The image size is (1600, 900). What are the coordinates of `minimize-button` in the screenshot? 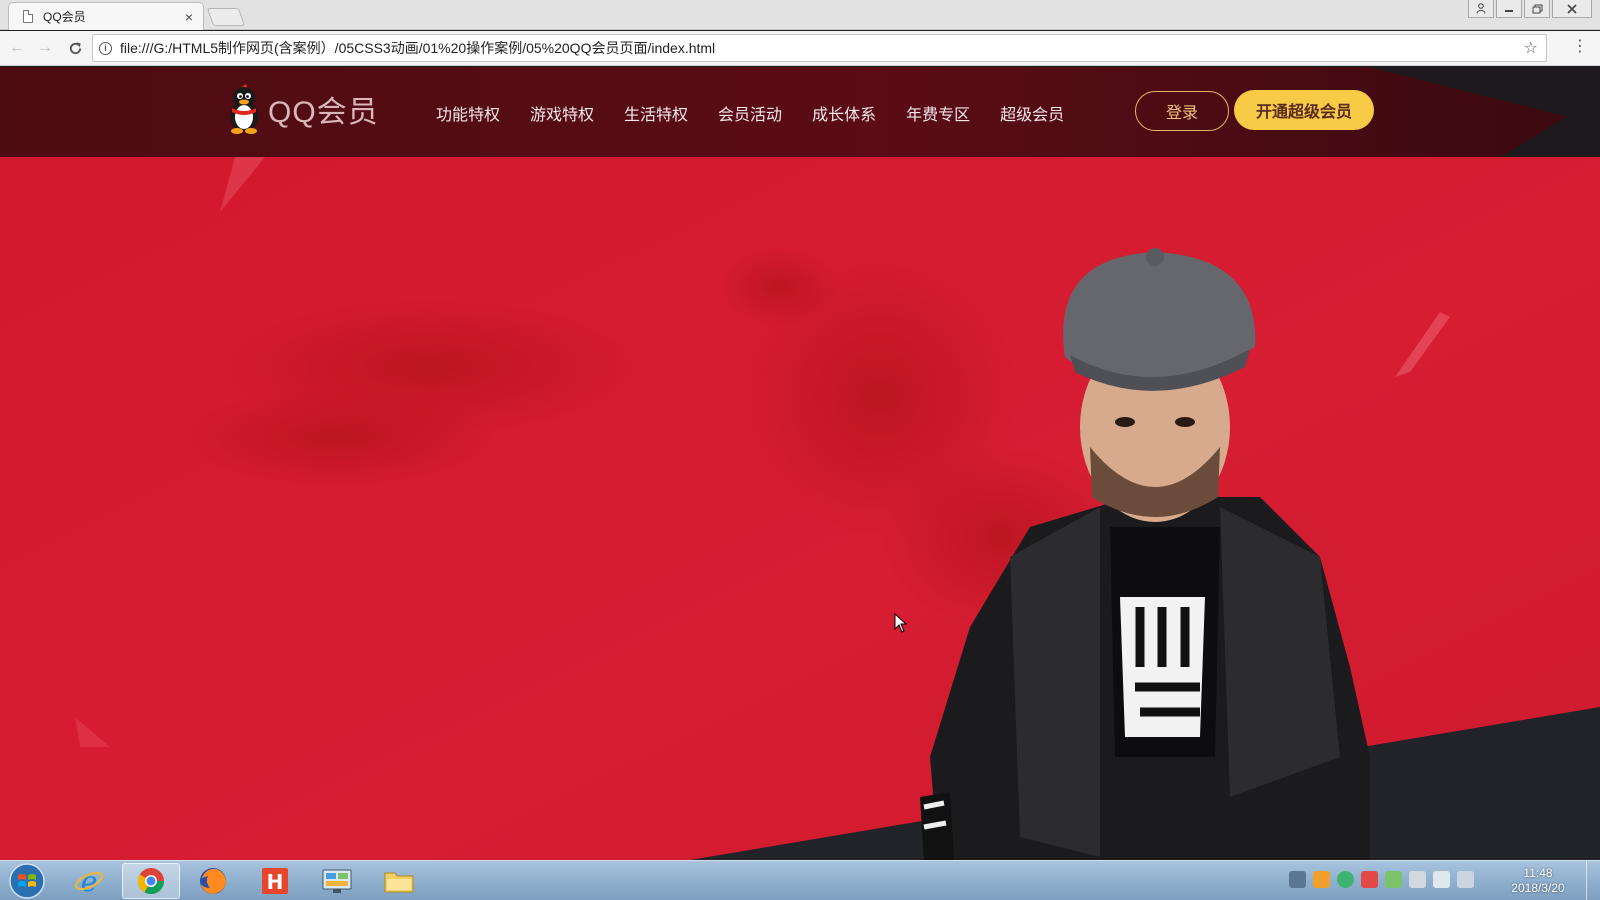 It's located at (1509, 9).